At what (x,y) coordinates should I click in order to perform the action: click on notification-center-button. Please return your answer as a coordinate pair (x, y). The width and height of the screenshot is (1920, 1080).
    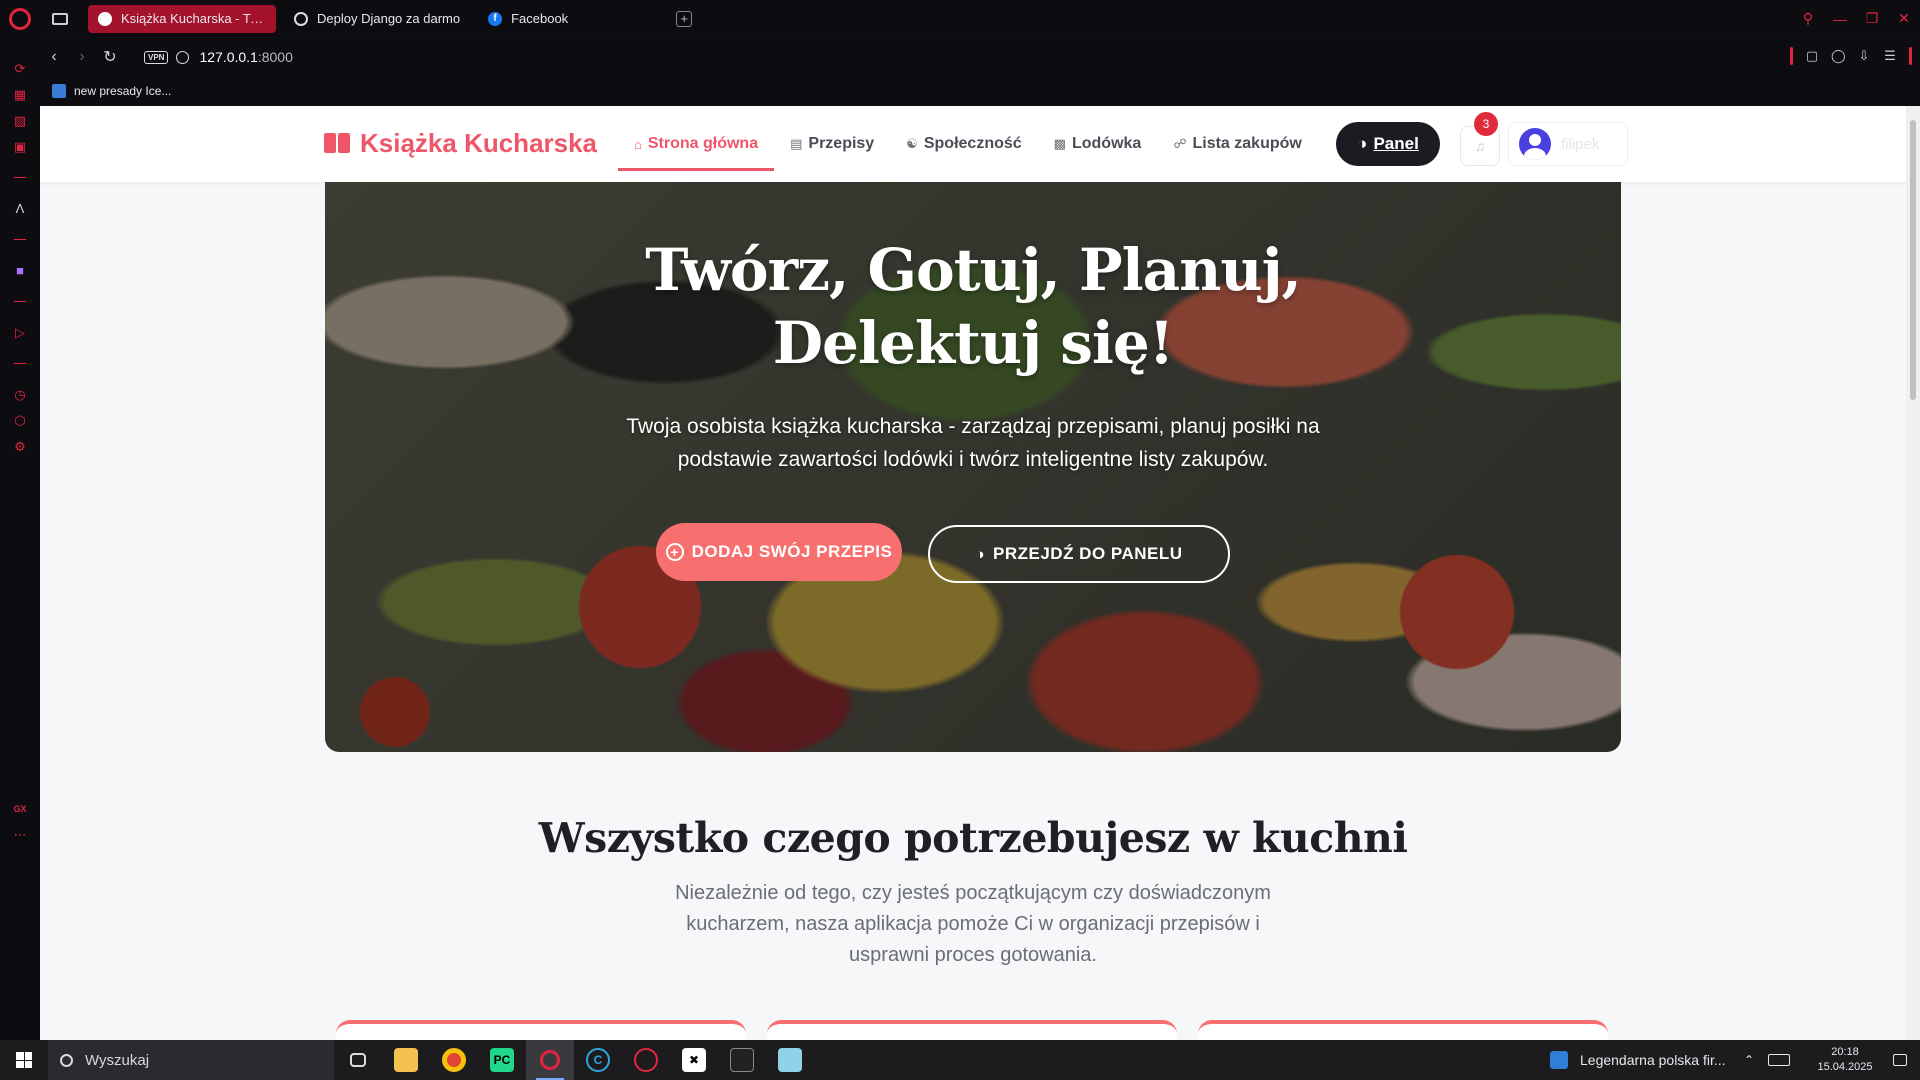
    Looking at the image, I should click on (1900, 1060).